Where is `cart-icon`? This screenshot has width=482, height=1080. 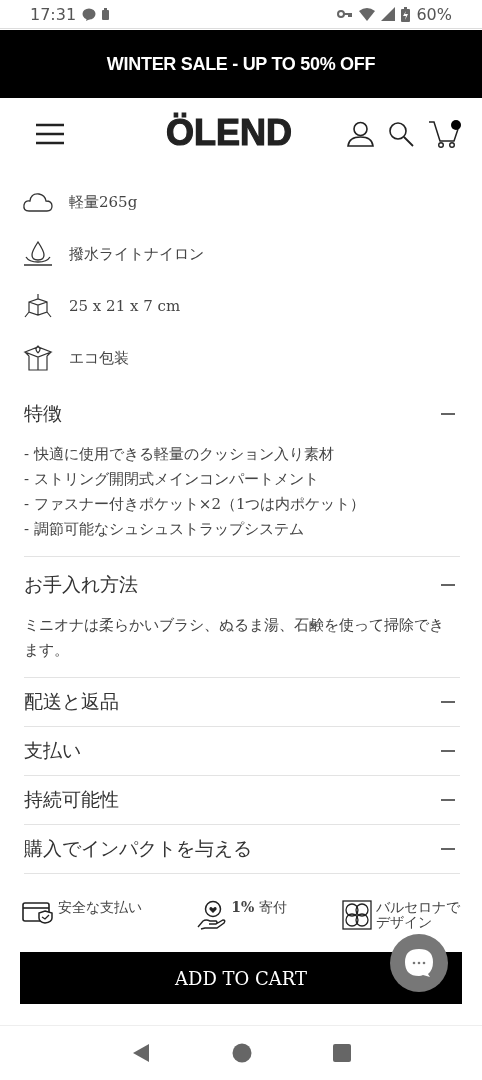 cart-icon is located at coordinates (445, 134).